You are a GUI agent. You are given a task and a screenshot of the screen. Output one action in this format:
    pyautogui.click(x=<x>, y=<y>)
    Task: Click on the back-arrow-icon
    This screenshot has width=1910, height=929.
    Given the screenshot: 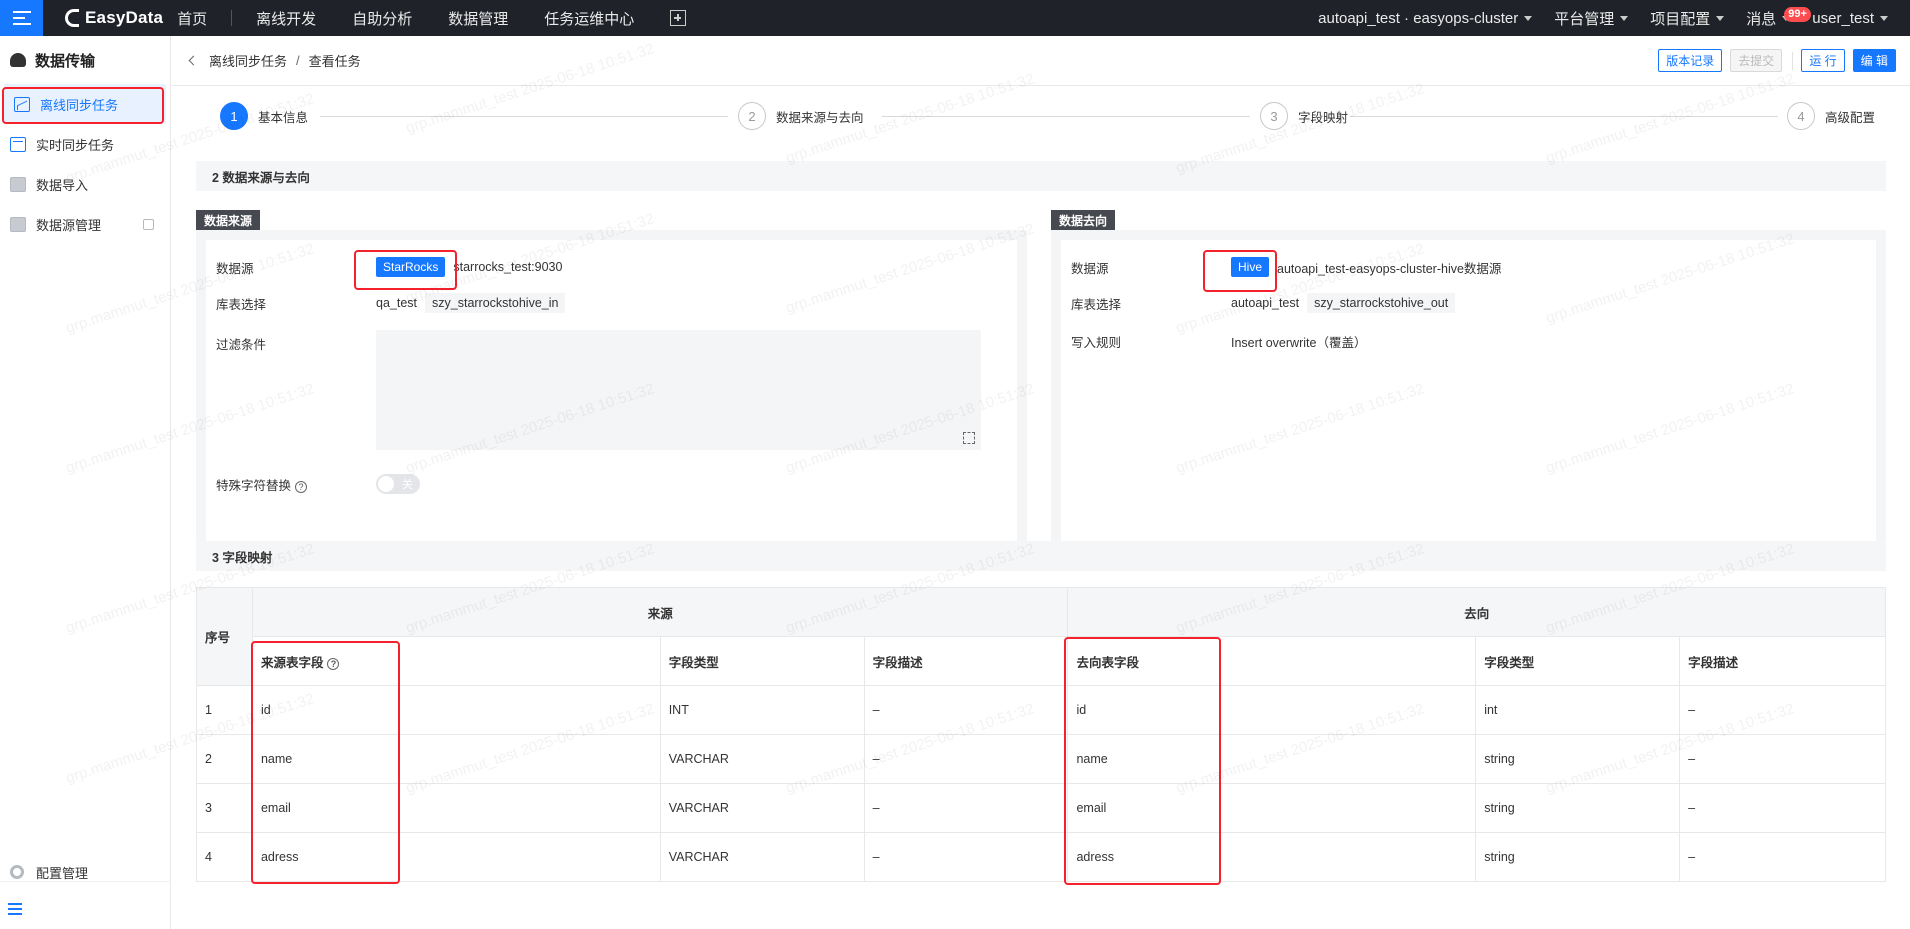 What is the action you would take?
    pyautogui.click(x=193, y=60)
    